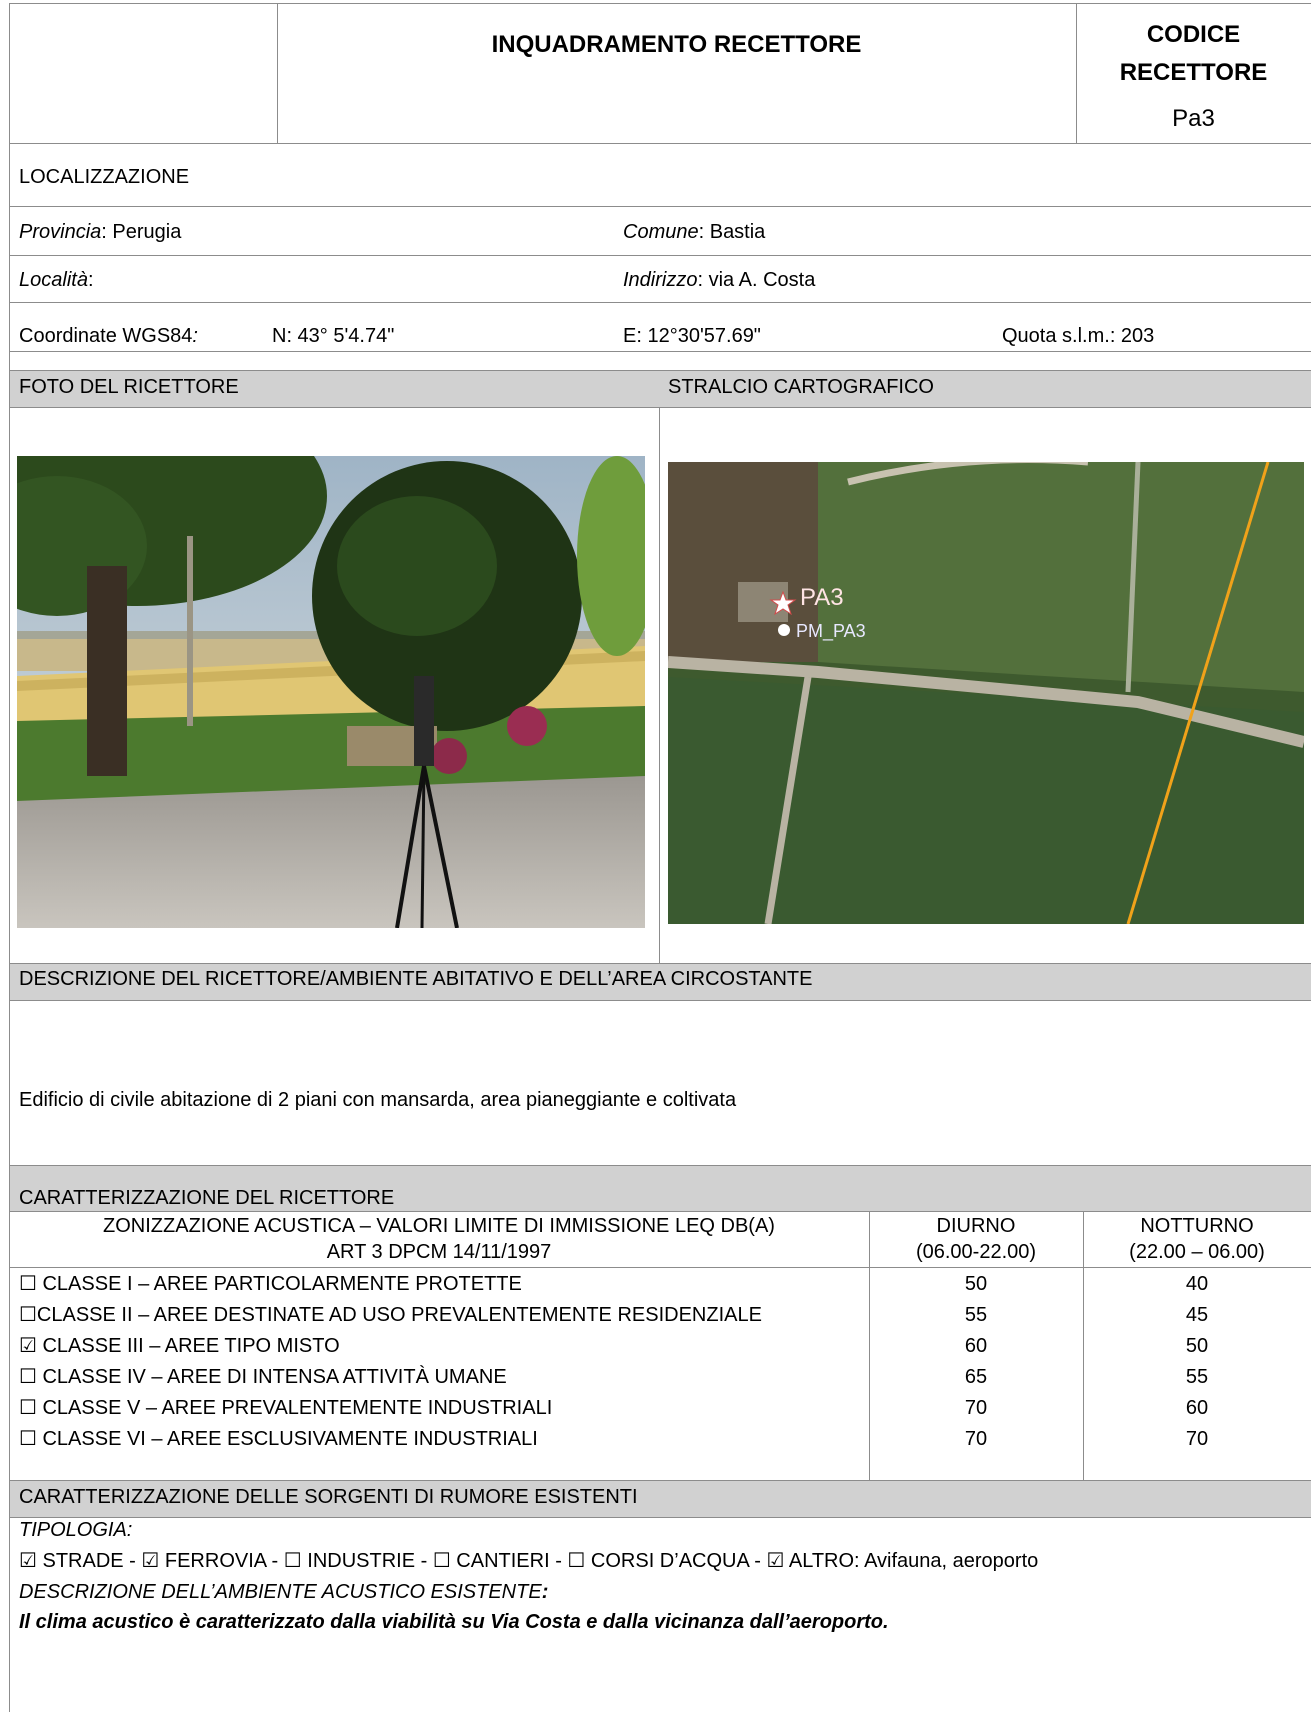 The width and height of the screenshot is (1311, 1712). Describe the element at coordinates (333, 336) in the screenshot. I see `coordinate-north: N: 43° 5'4.74"` at that location.